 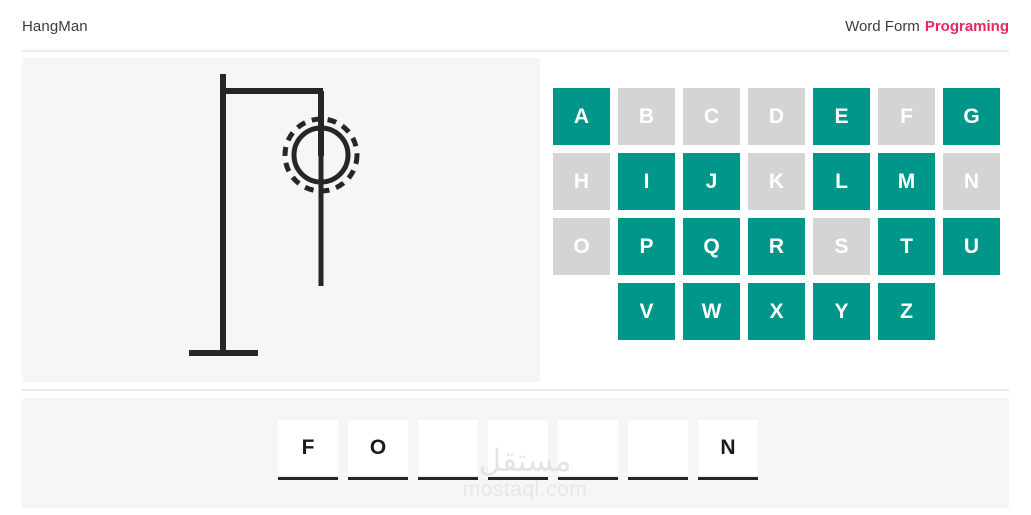 I want to click on letter-key-z: Z, so click(x=906, y=311).